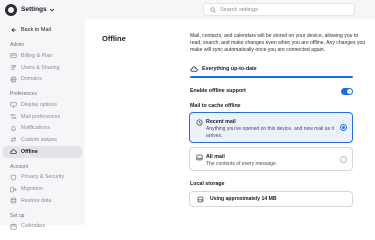 This screenshot has width=375, height=240. Describe the element at coordinates (34, 9) in the screenshot. I see `app-title: Settings` at that location.